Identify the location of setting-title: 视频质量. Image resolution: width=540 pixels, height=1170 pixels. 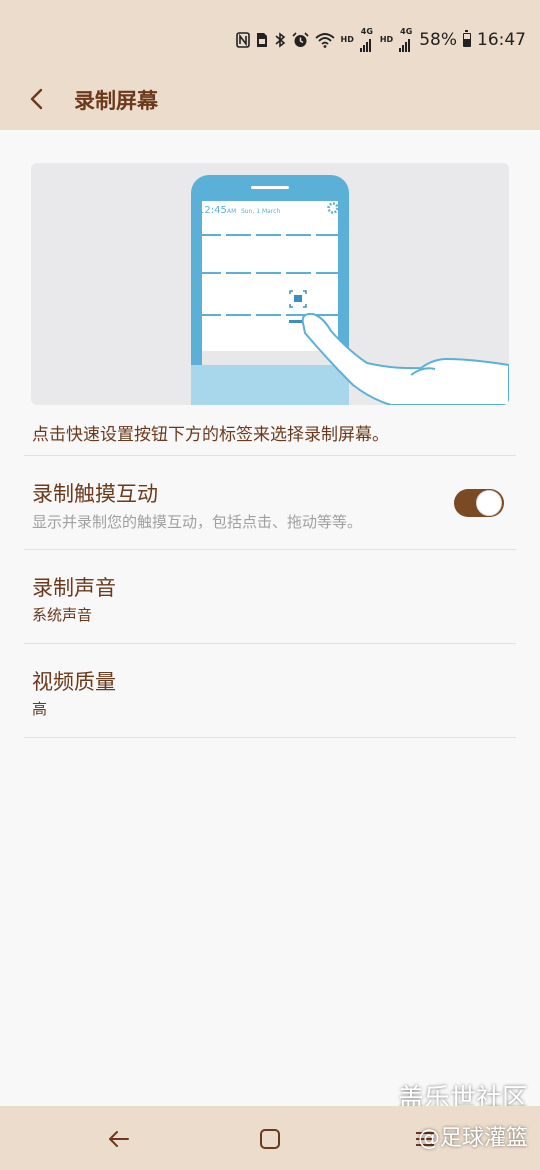
(74, 682).